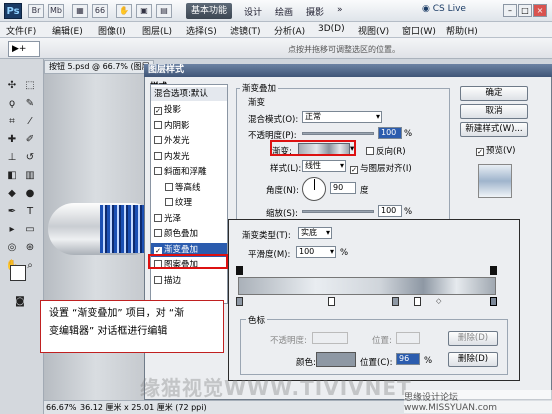  Describe the element at coordinates (473, 359) in the screenshot. I see `delete-color-stop-button: 删除(D)` at that location.